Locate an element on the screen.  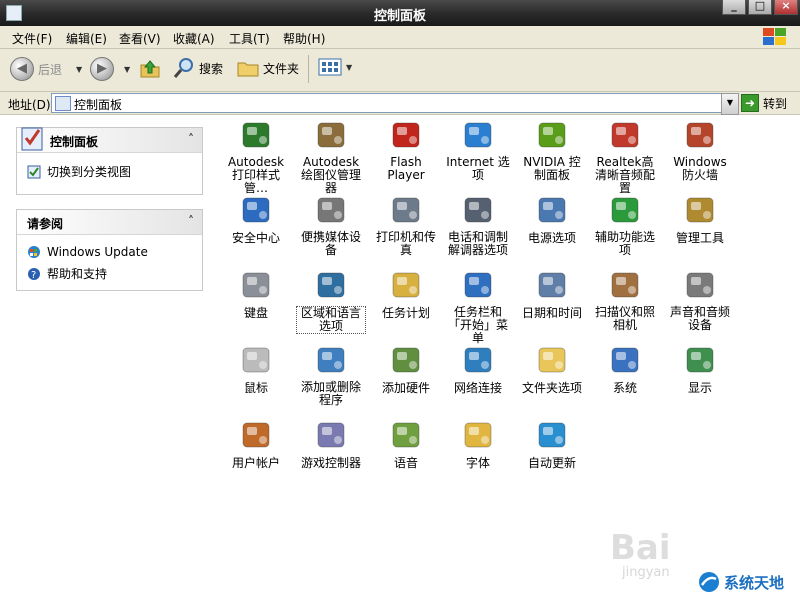
control-panel-big-icon is located at coordinates (32, 139).